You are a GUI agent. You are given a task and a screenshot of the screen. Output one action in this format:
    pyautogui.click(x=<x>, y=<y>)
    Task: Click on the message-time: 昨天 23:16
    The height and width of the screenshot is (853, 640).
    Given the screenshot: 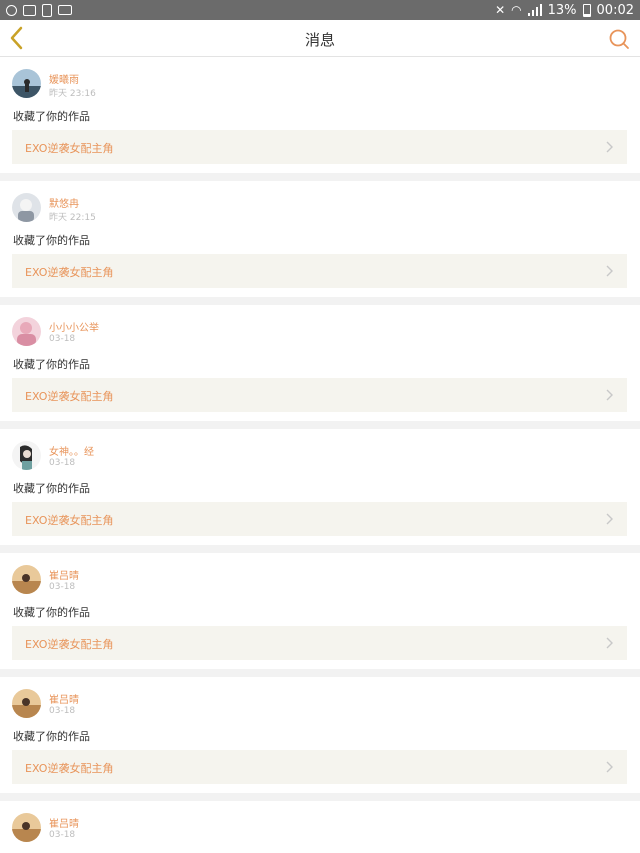 What is the action you would take?
    pyautogui.click(x=72, y=94)
    